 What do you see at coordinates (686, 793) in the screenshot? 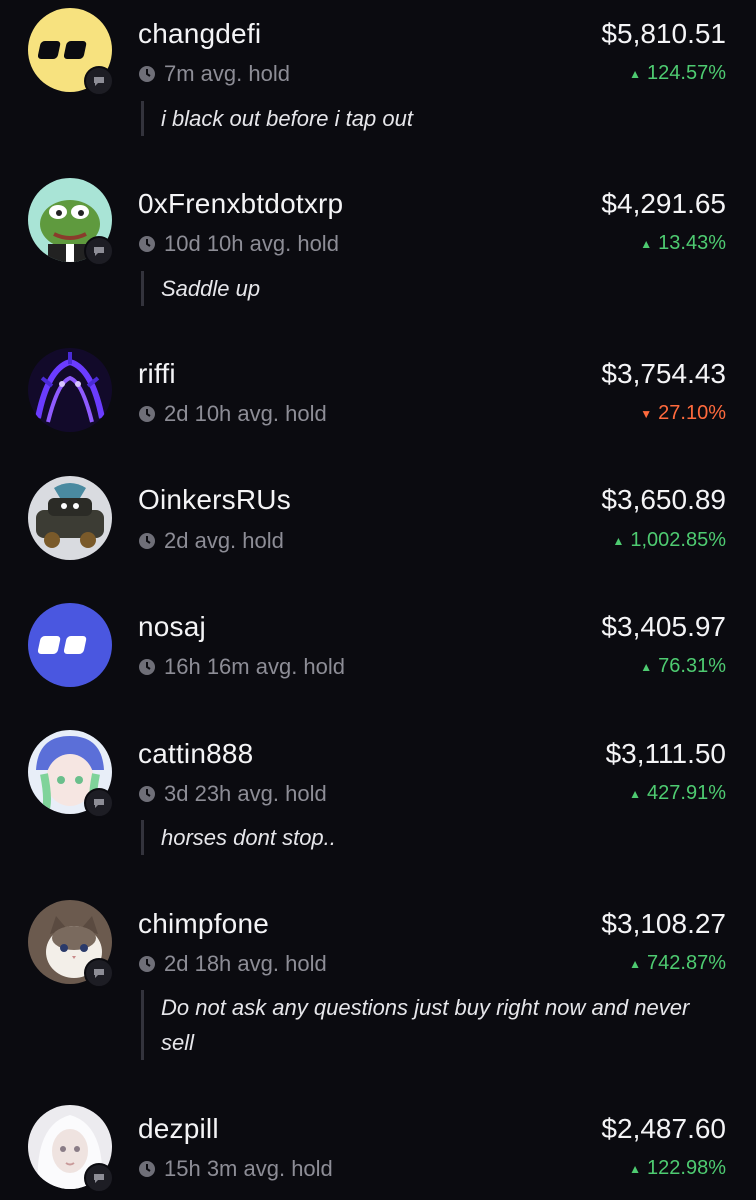
I see `pnl-percent: 427.91%` at bounding box center [686, 793].